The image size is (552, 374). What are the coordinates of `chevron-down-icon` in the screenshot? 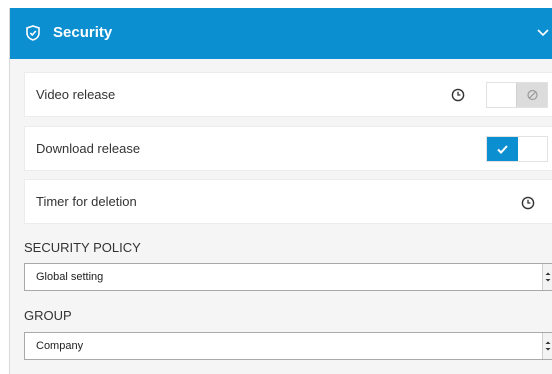 It's located at (543, 33).